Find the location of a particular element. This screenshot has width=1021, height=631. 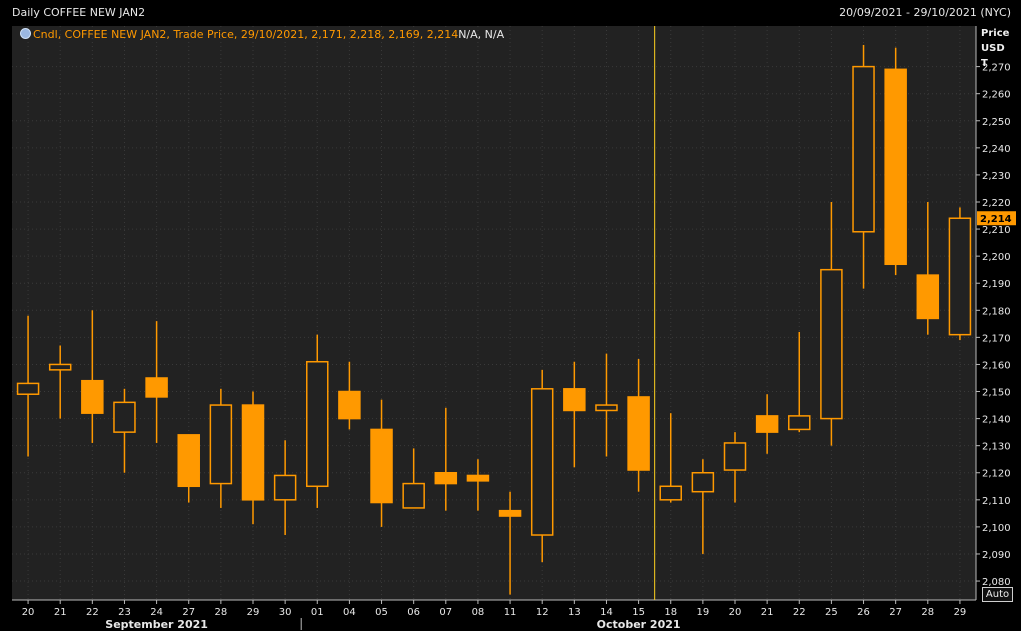

legend-suffix: N/A, N/A is located at coordinates (481, 34).